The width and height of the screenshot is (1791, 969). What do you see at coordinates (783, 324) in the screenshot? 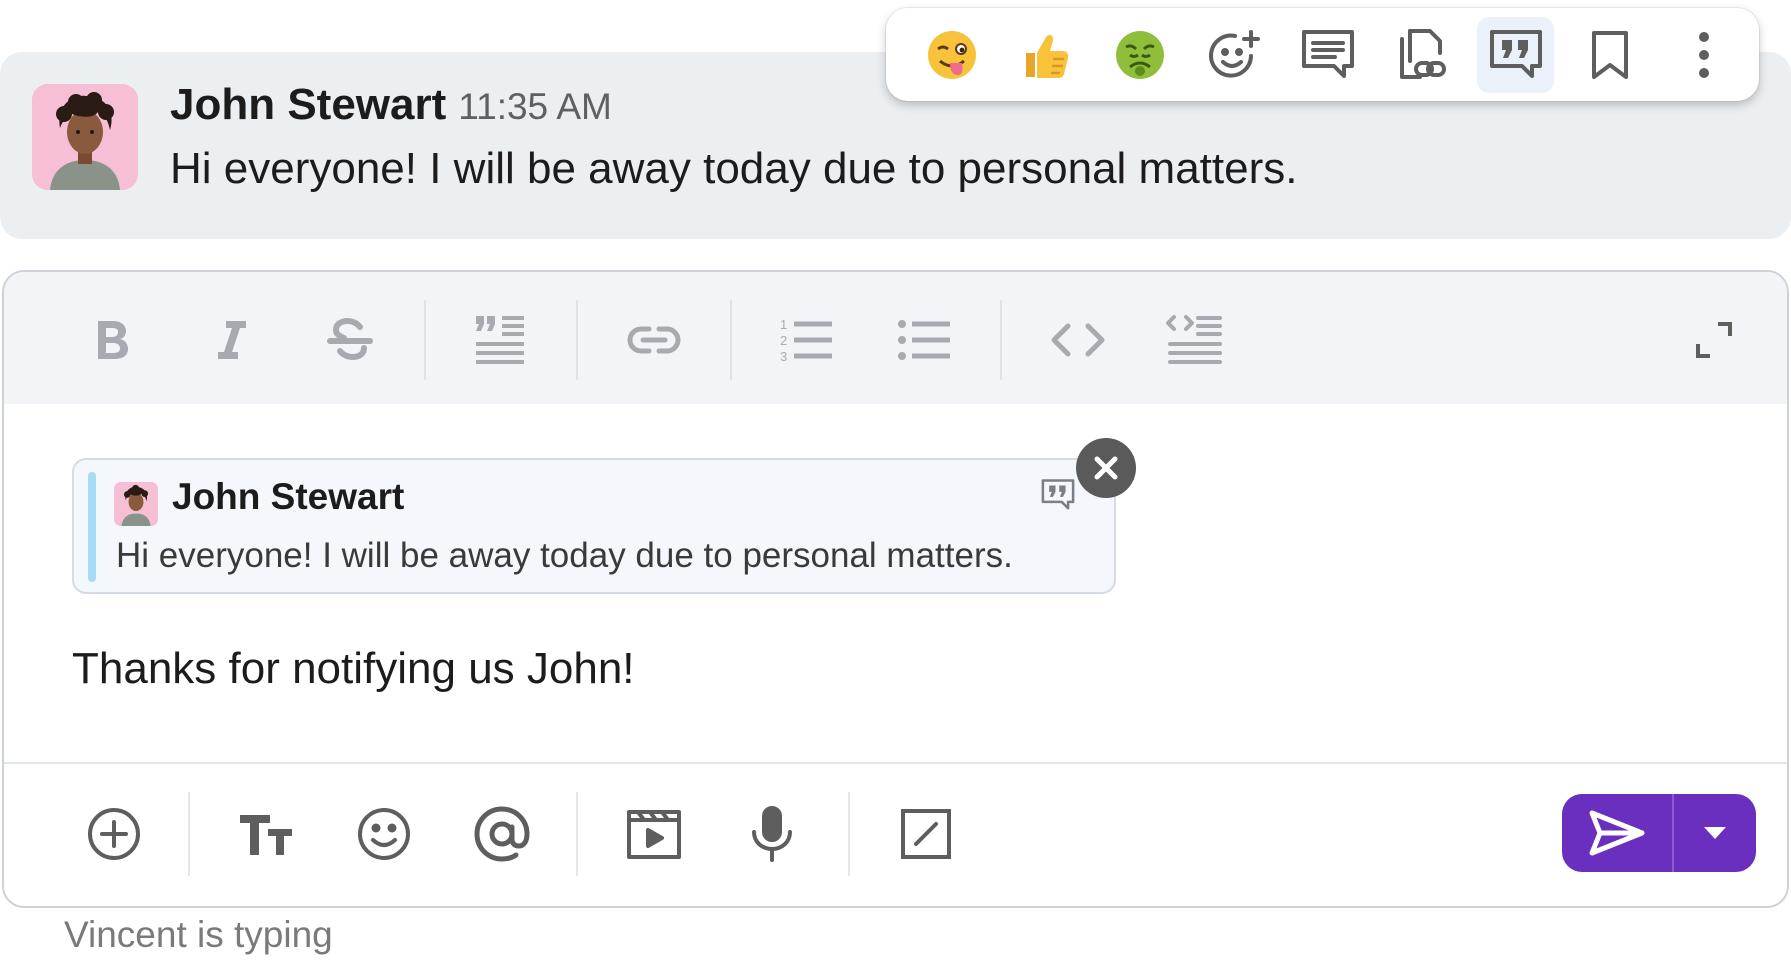
I see `svg-text: 1` at bounding box center [783, 324].